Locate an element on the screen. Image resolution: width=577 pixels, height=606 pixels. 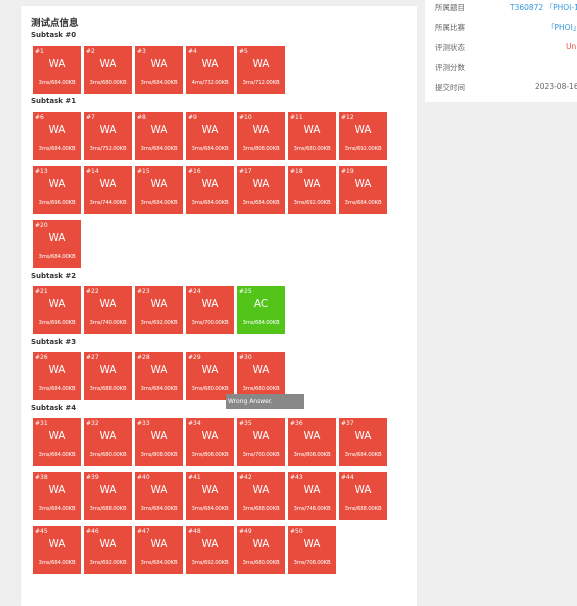
test-case-tile: #7 WA 3ms/752.00KB is located at coordinates (108, 136).